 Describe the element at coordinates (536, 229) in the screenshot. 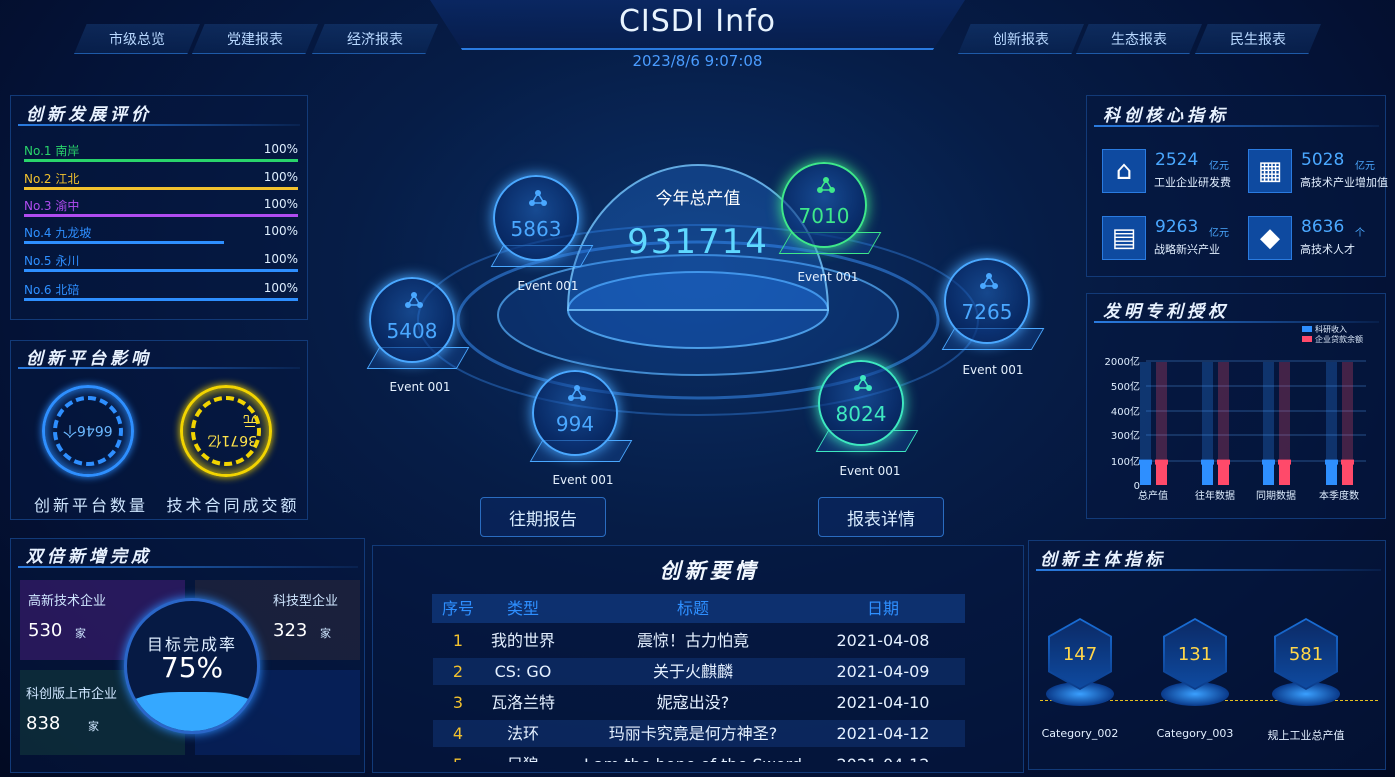

I see `event-node-value: 5863` at that location.